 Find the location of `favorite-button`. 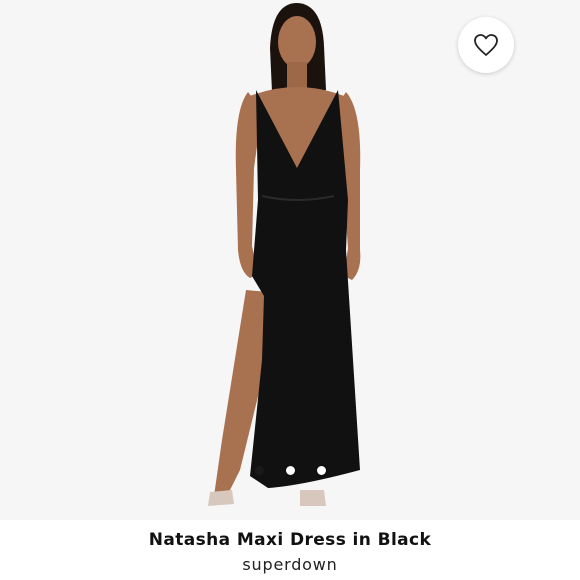

favorite-button is located at coordinates (486, 45).